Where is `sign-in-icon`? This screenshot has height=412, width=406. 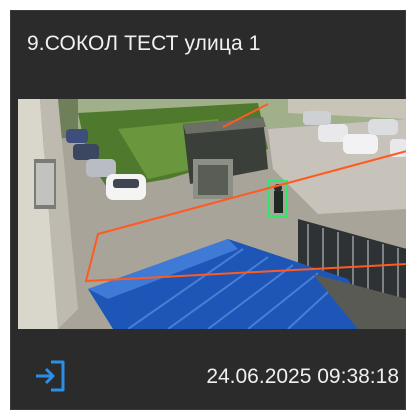
sign-in-icon is located at coordinates (50, 376).